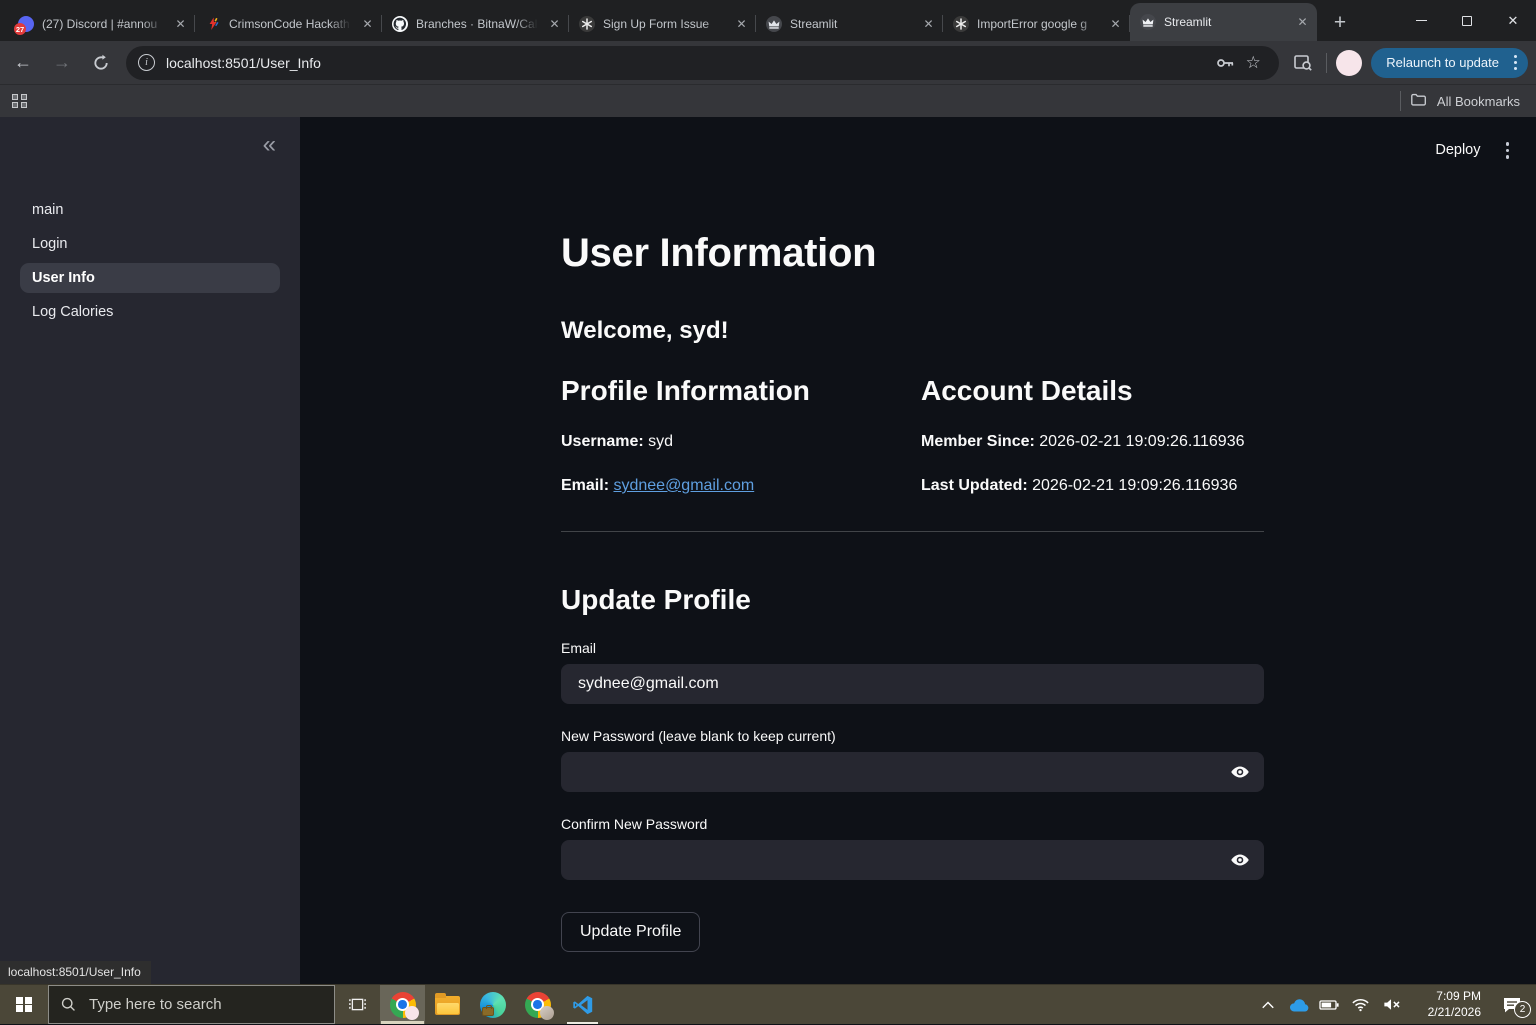 This screenshot has width=1536, height=1025. What do you see at coordinates (288, 24) in the screenshot?
I see `tab-crimsoncode: CrimsonCode Hackath ✕` at bounding box center [288, 24].